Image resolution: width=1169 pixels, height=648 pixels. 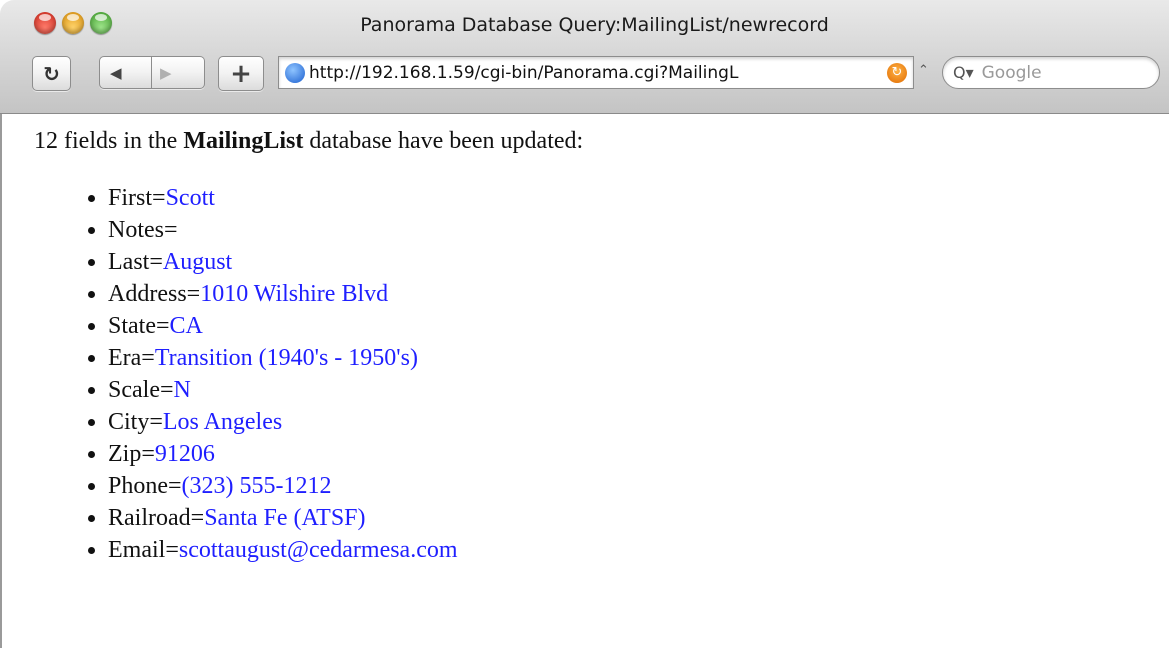 I want to click on back-arrow-icon: ◀, so click(x=116, y=72).